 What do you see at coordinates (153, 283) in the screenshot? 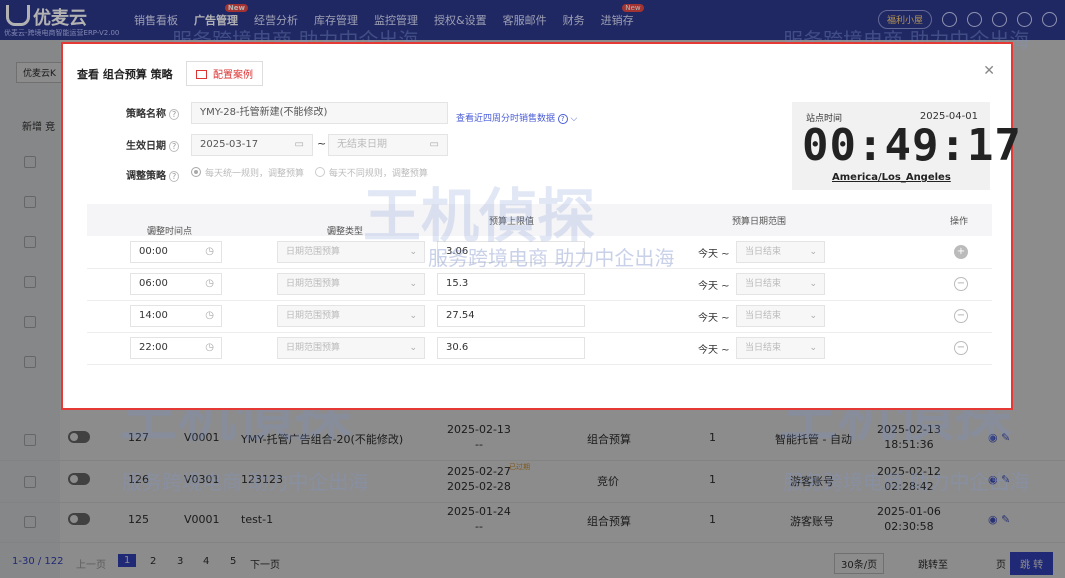
I see `time-value: 06:00` at bounding box center [153, 283].